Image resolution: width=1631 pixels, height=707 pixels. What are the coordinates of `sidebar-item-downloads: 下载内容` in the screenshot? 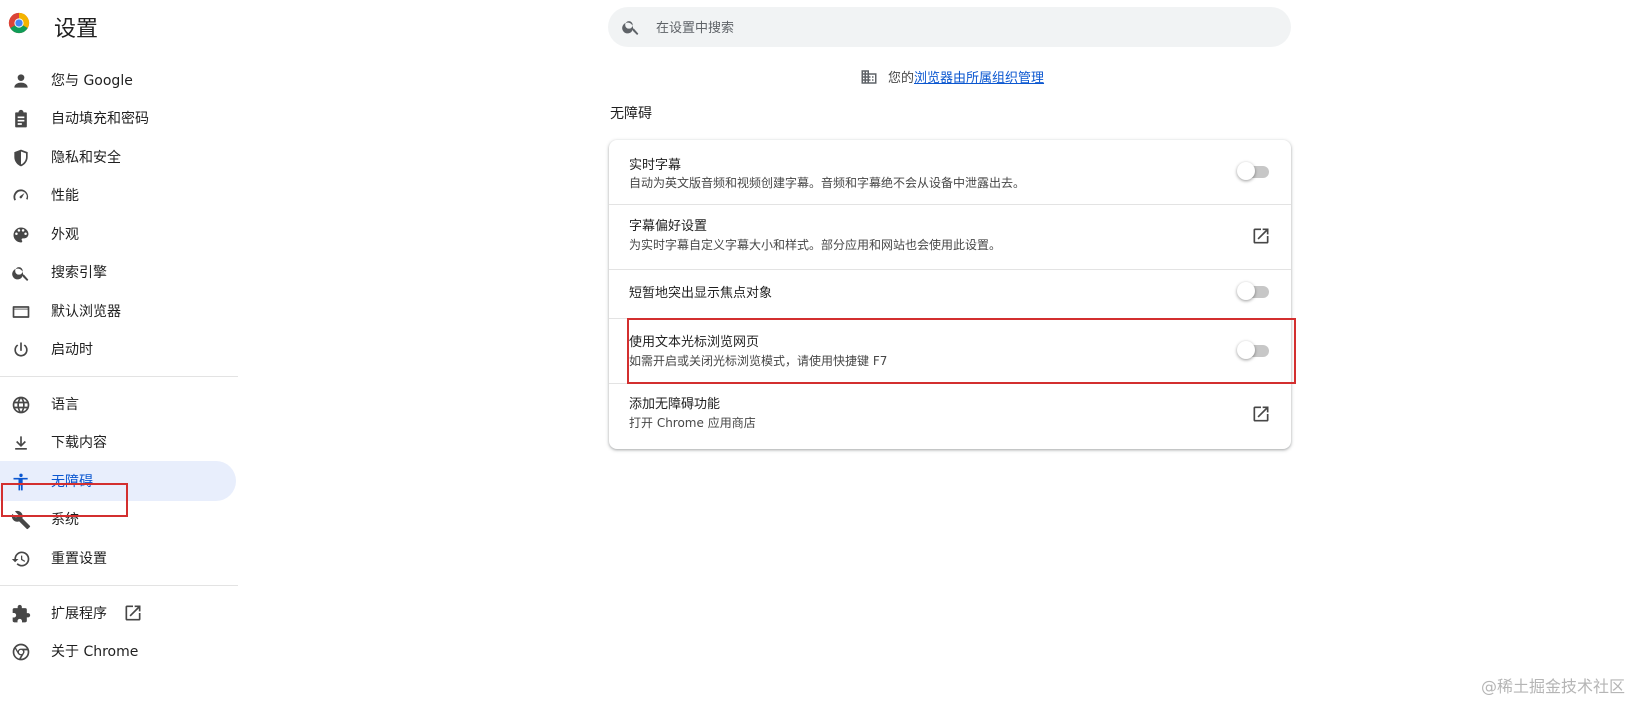 It's located at (118, 442).